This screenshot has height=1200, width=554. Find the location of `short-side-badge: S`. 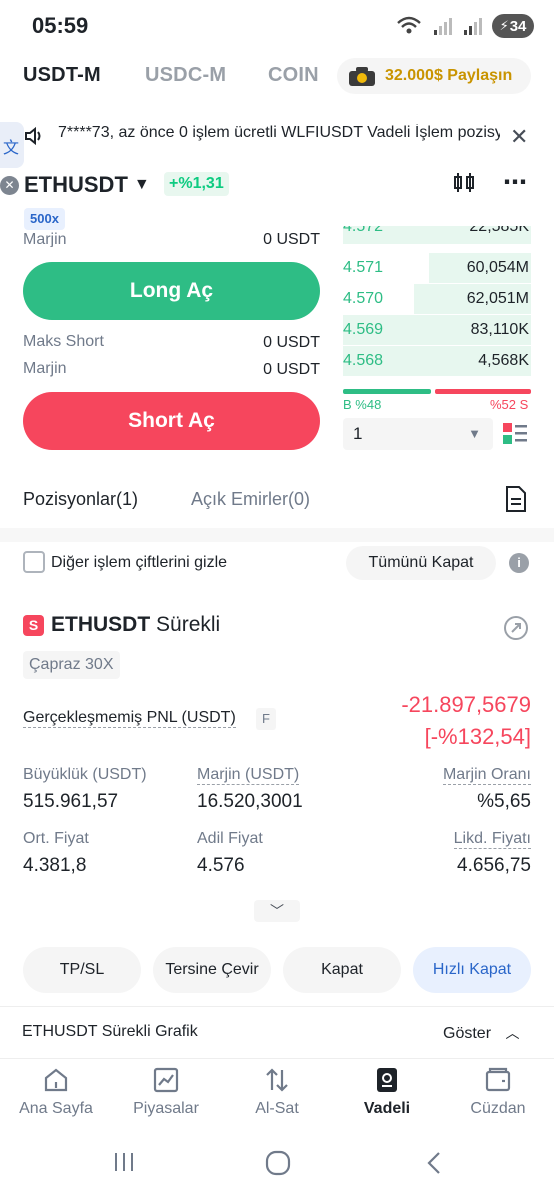

short-side-badge: S is located at coordinates (33, 625).